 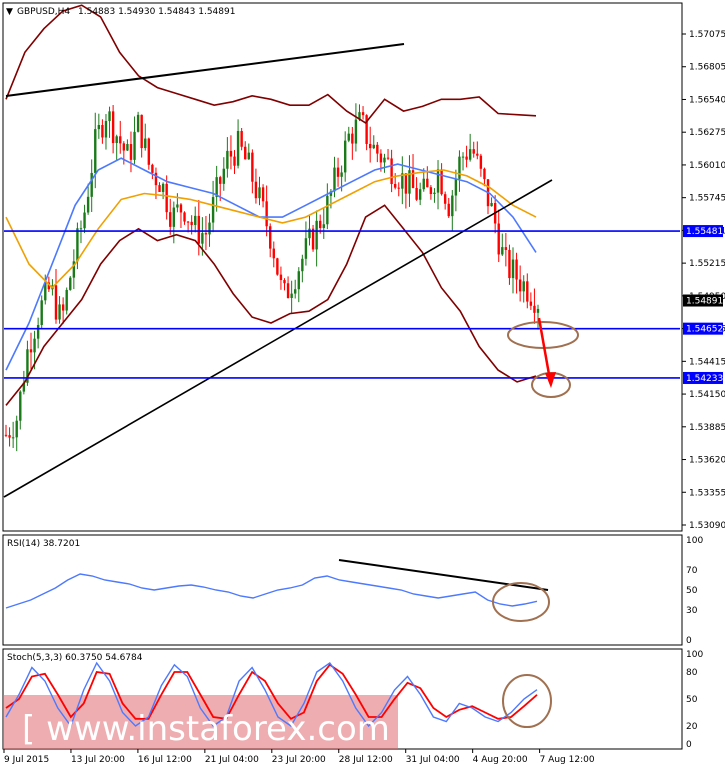 I want to click on x-tick-label: 16 Jul 12:00, so click(x=165, y=760).